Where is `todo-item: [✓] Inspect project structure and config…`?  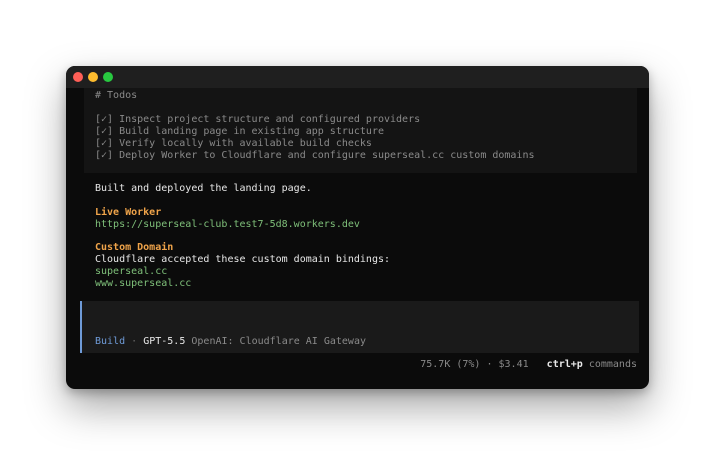 todo-item: [✓] Inspect project structure and config… is located at coordinates (258, 119).